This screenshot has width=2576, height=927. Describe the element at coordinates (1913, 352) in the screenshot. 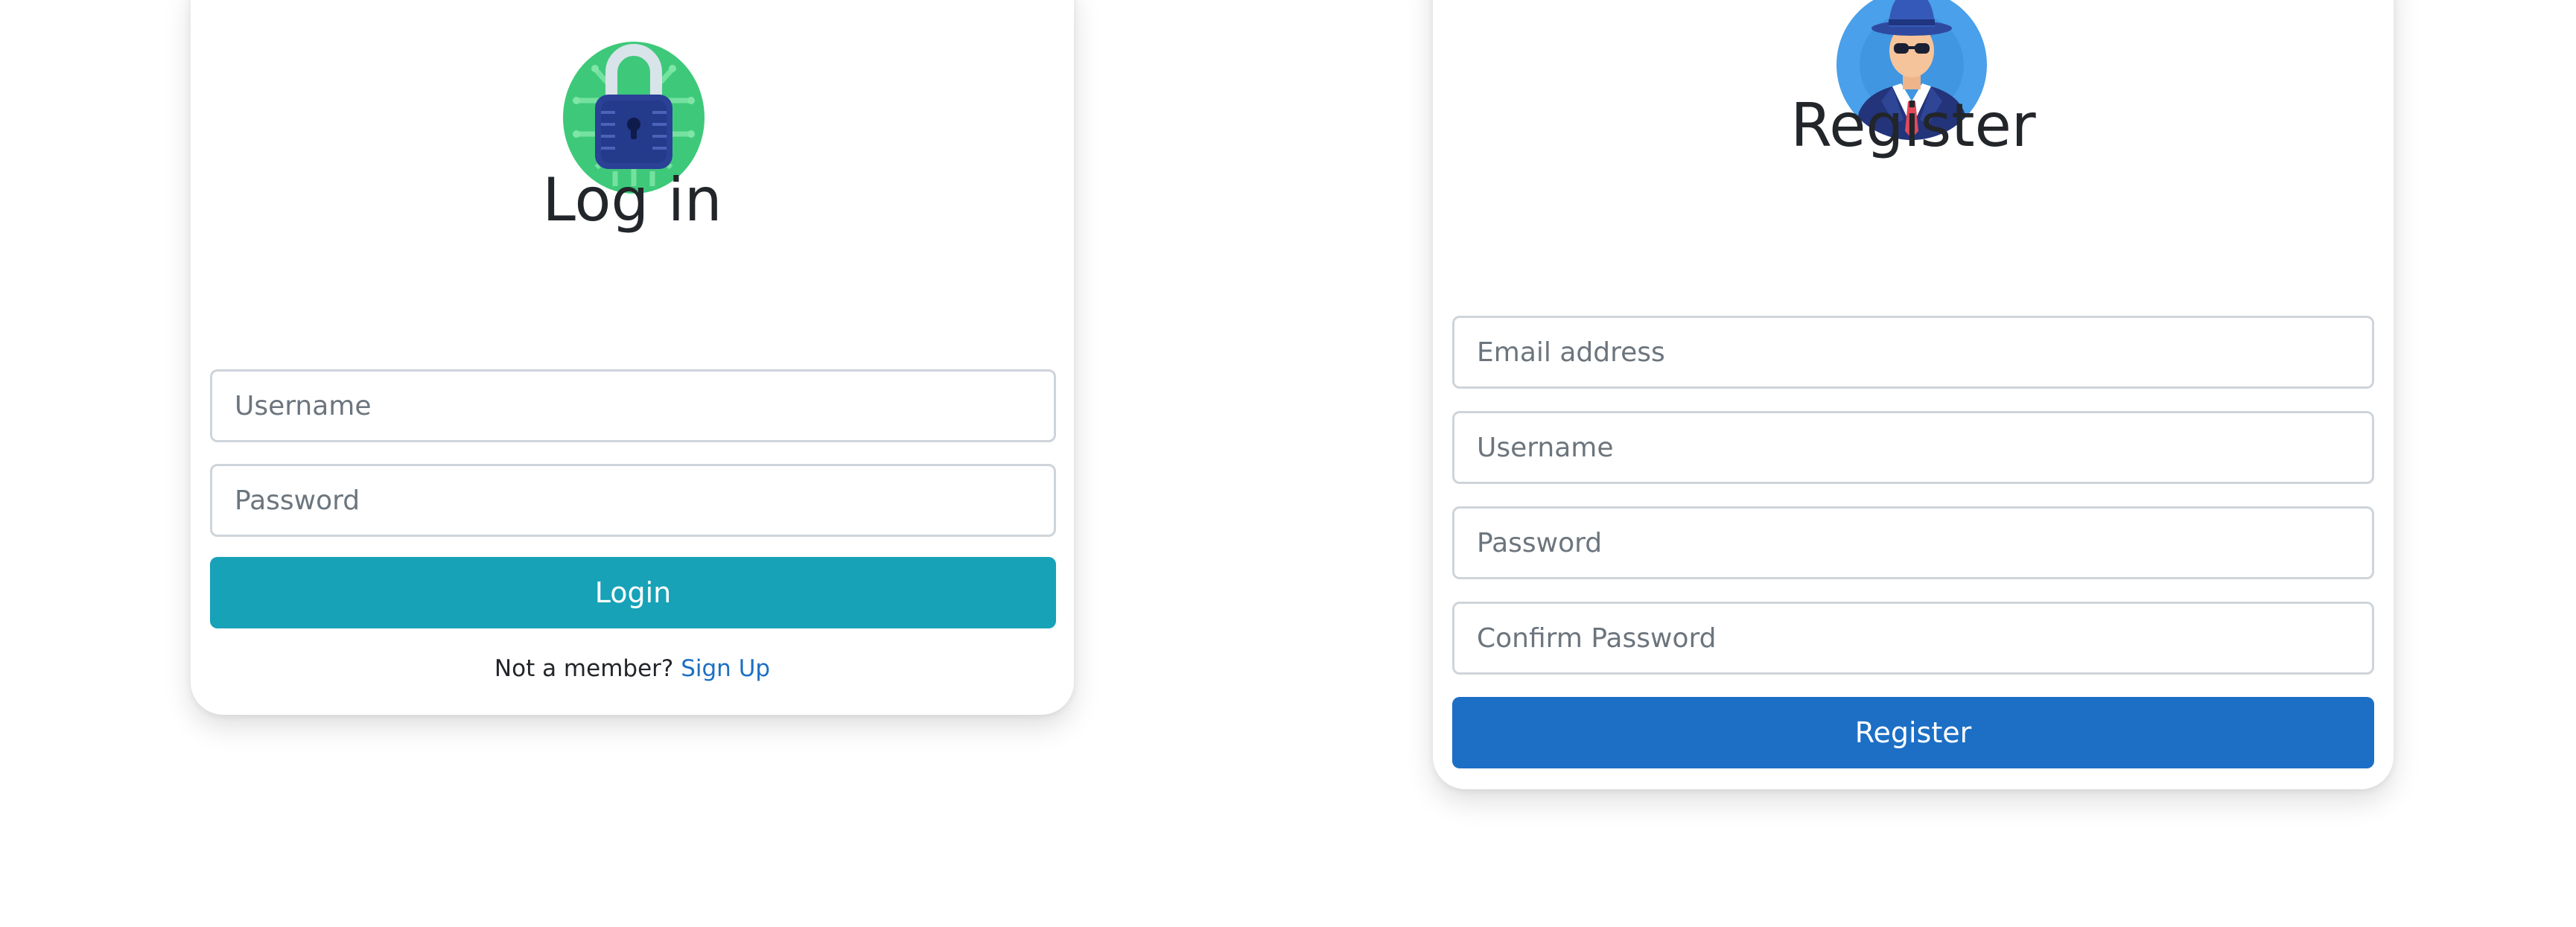

I see `email-input: Email address` at that location.